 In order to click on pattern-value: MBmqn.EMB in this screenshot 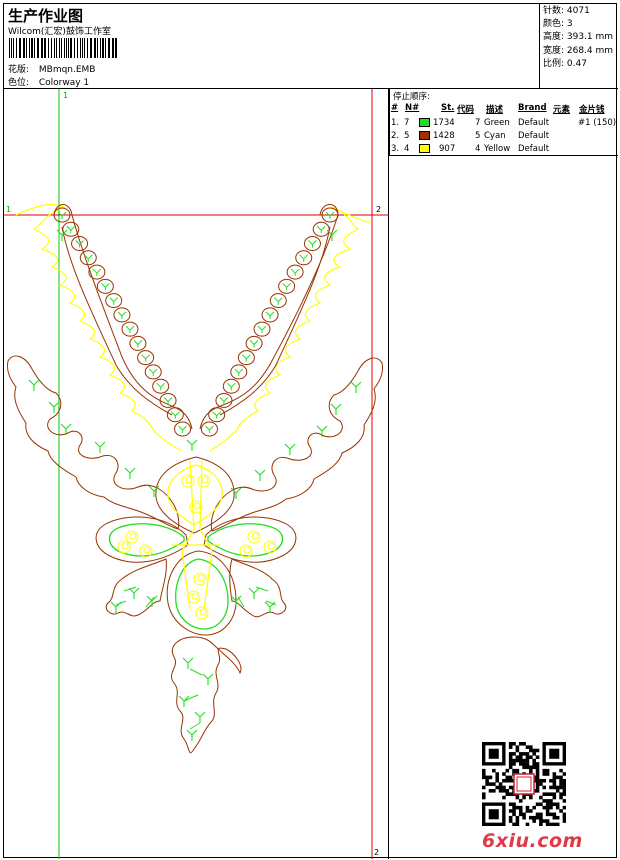, I will do `click(67, 70)`.